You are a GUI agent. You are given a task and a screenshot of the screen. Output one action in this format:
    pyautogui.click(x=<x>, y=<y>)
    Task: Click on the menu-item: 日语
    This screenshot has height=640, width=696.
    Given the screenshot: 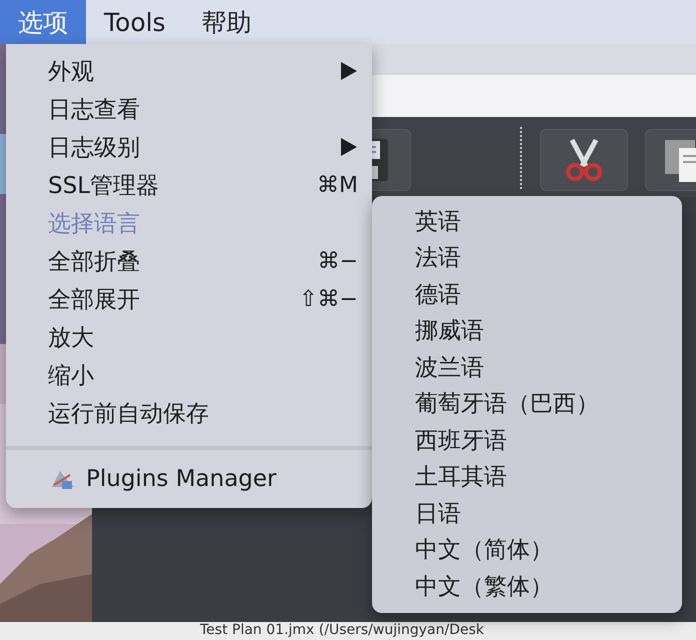 What is the action you would take?
    pyautogui.click(x=527, y=513)
    